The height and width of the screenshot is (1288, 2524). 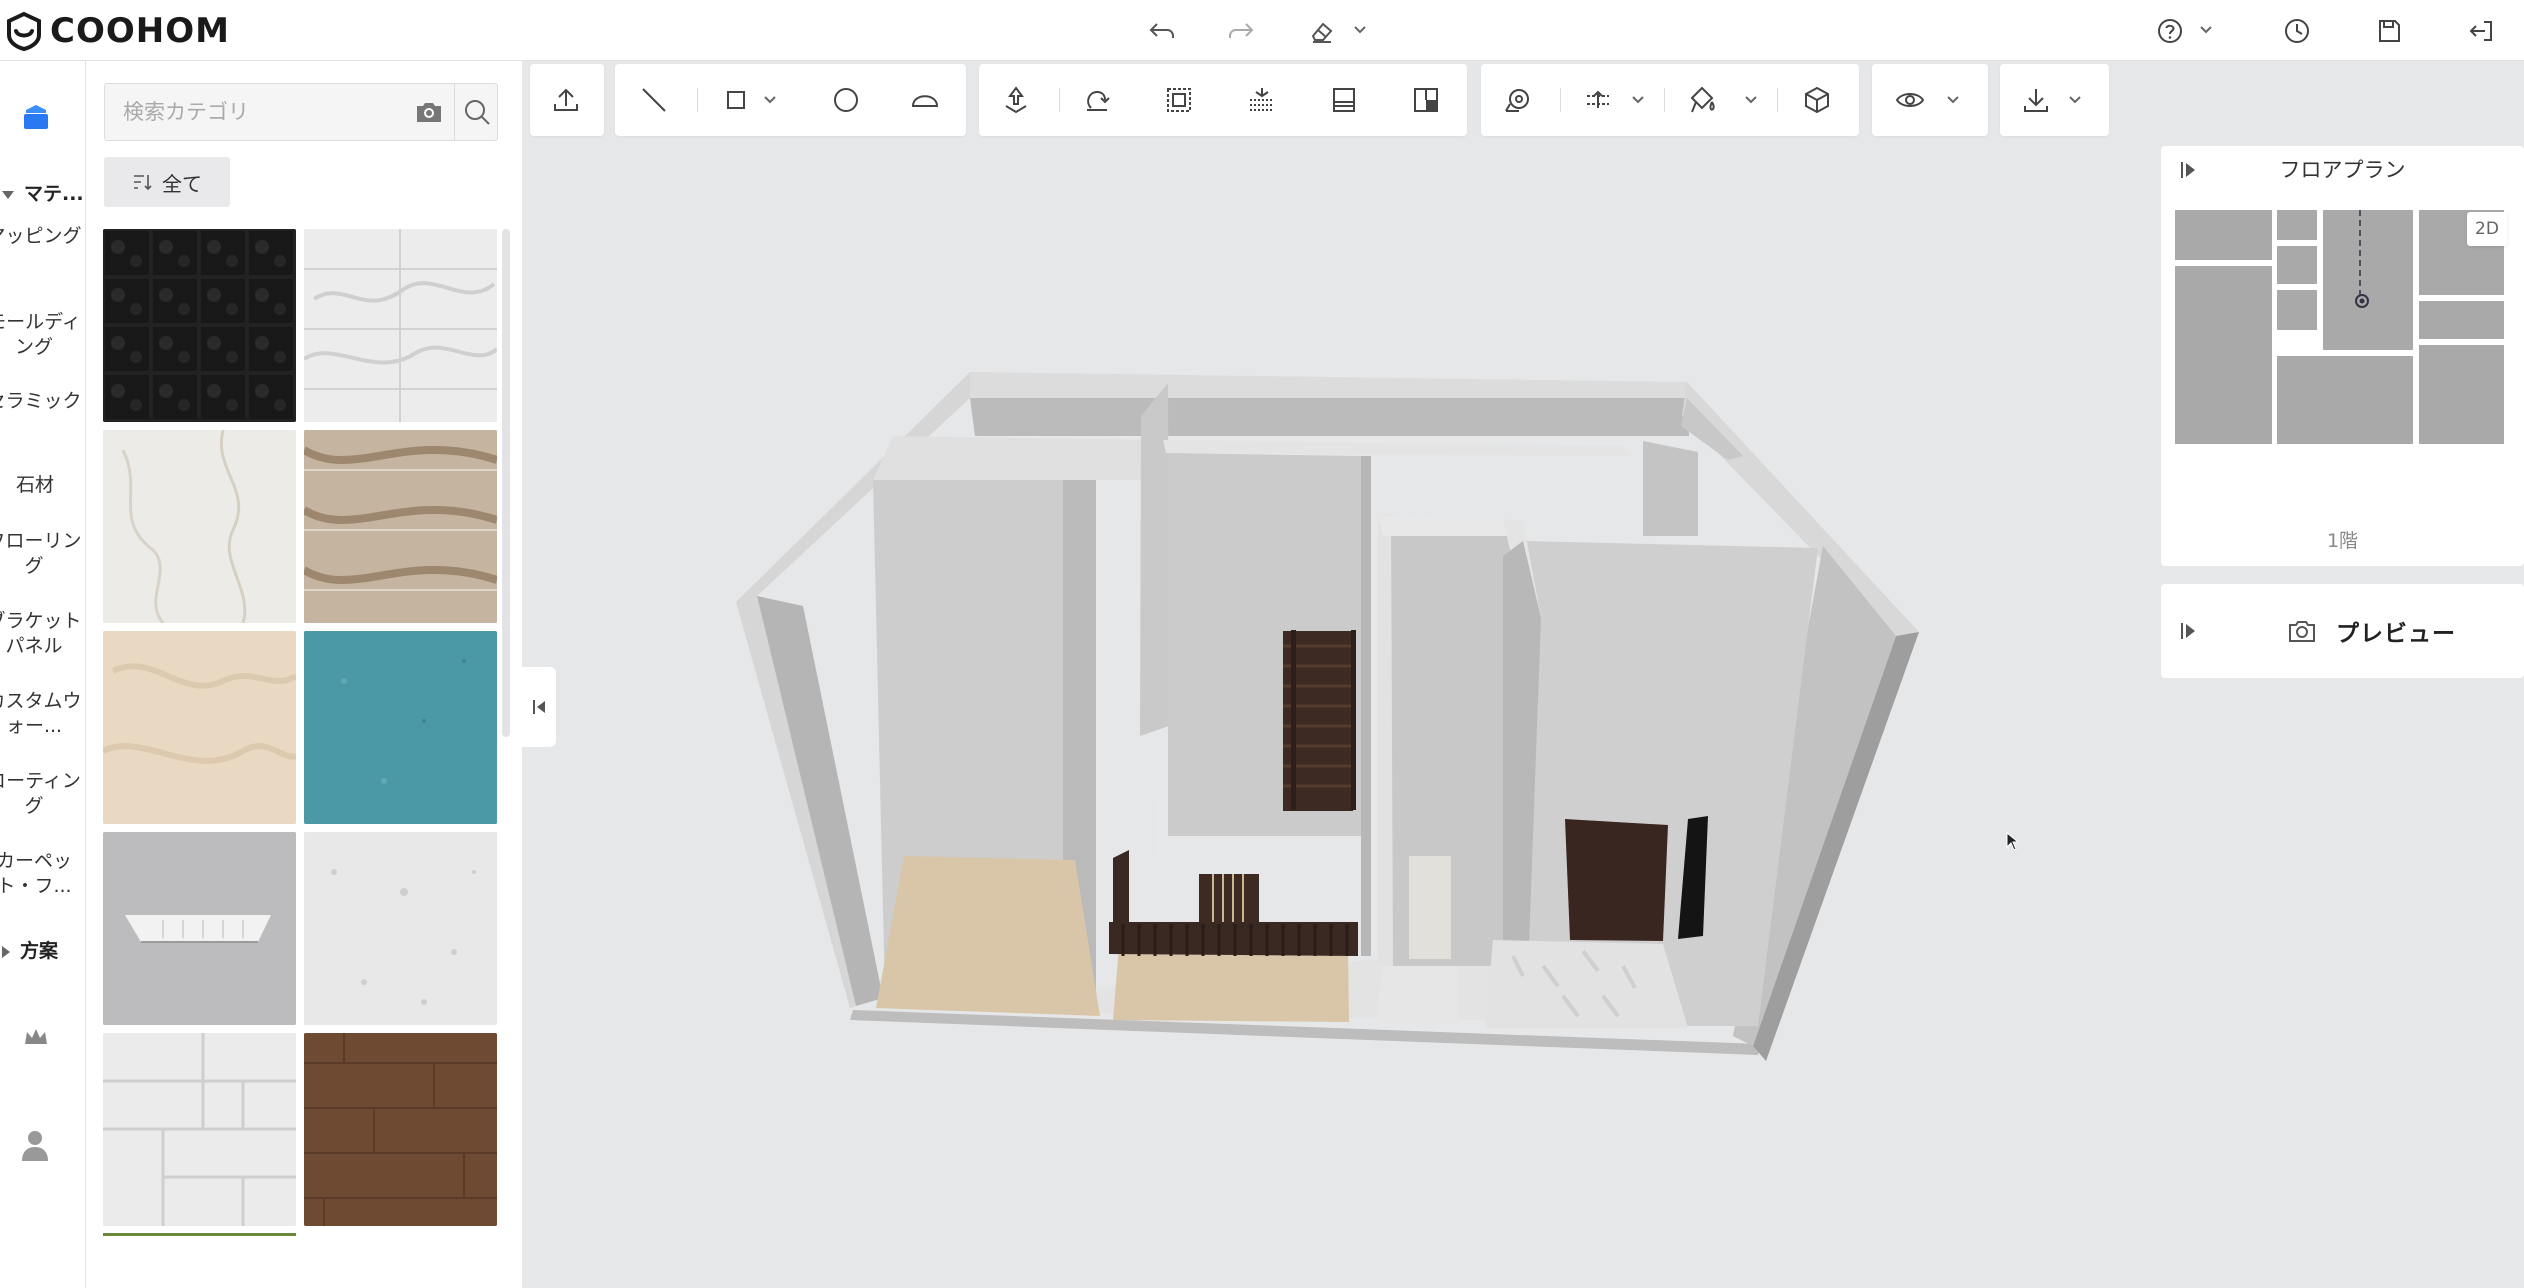 What do you see at coordinates (2342, 539) in the screenshot?
I see `floor-label: 1階` at bounding box center [2342, 539].